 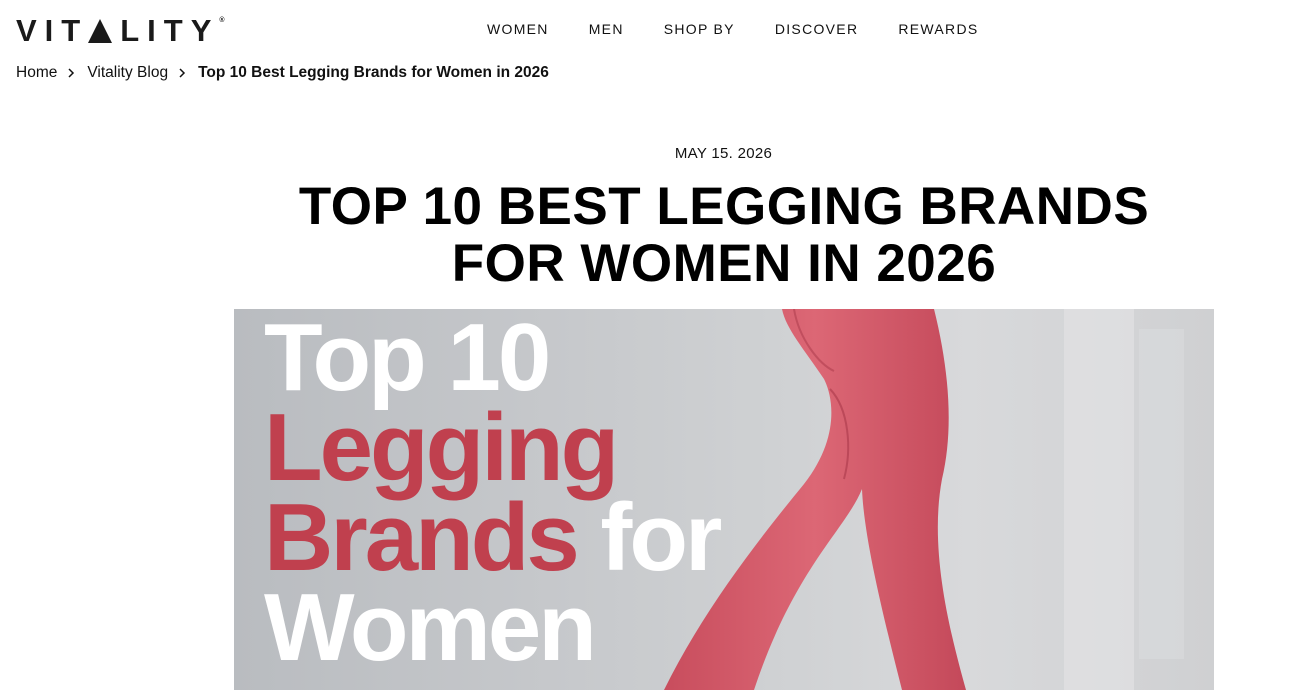 I want to click on hero-line-4: Women, so click(x=430, y=627).